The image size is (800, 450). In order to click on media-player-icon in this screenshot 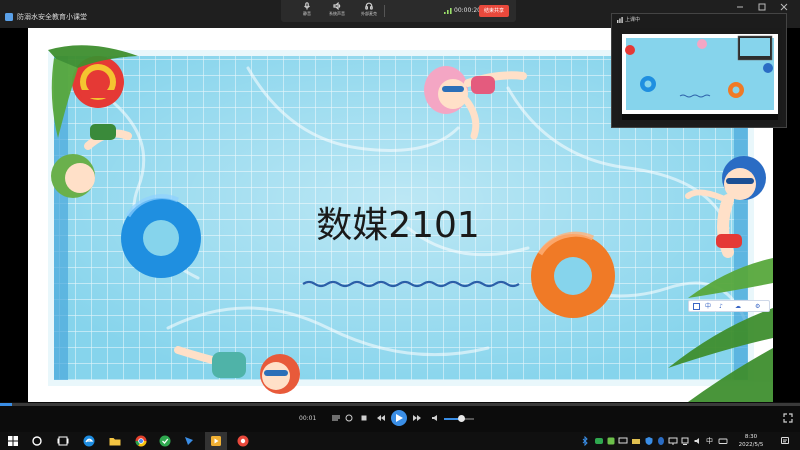, I will do `click(216, 441)`.